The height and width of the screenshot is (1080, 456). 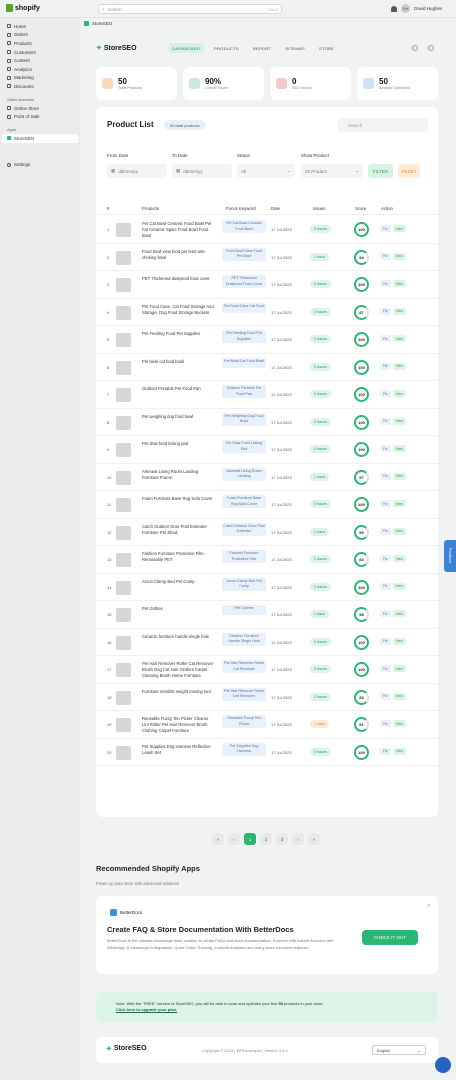 What do you see at coordinates (431, 48) in the screenshot?
I see `gear-icon` at bounding box center [431, 48].